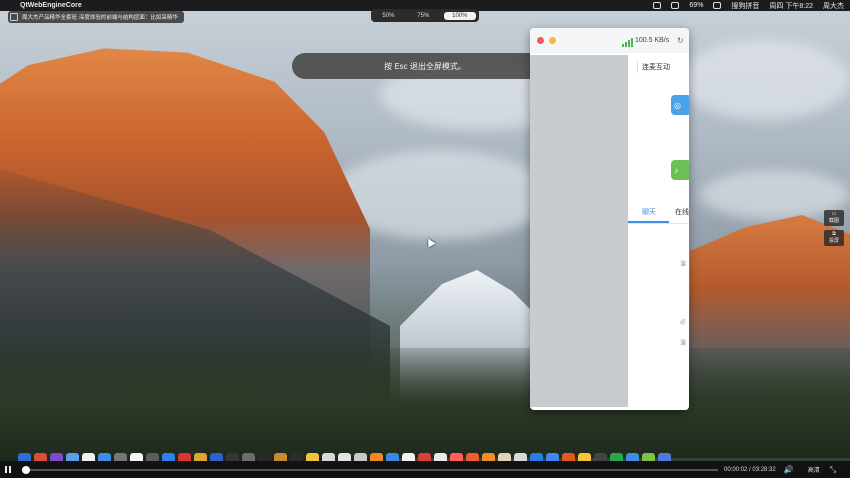 The image size is (850, 478). I want to click on fullscreen-icon: ⤡, so click(833, 470).